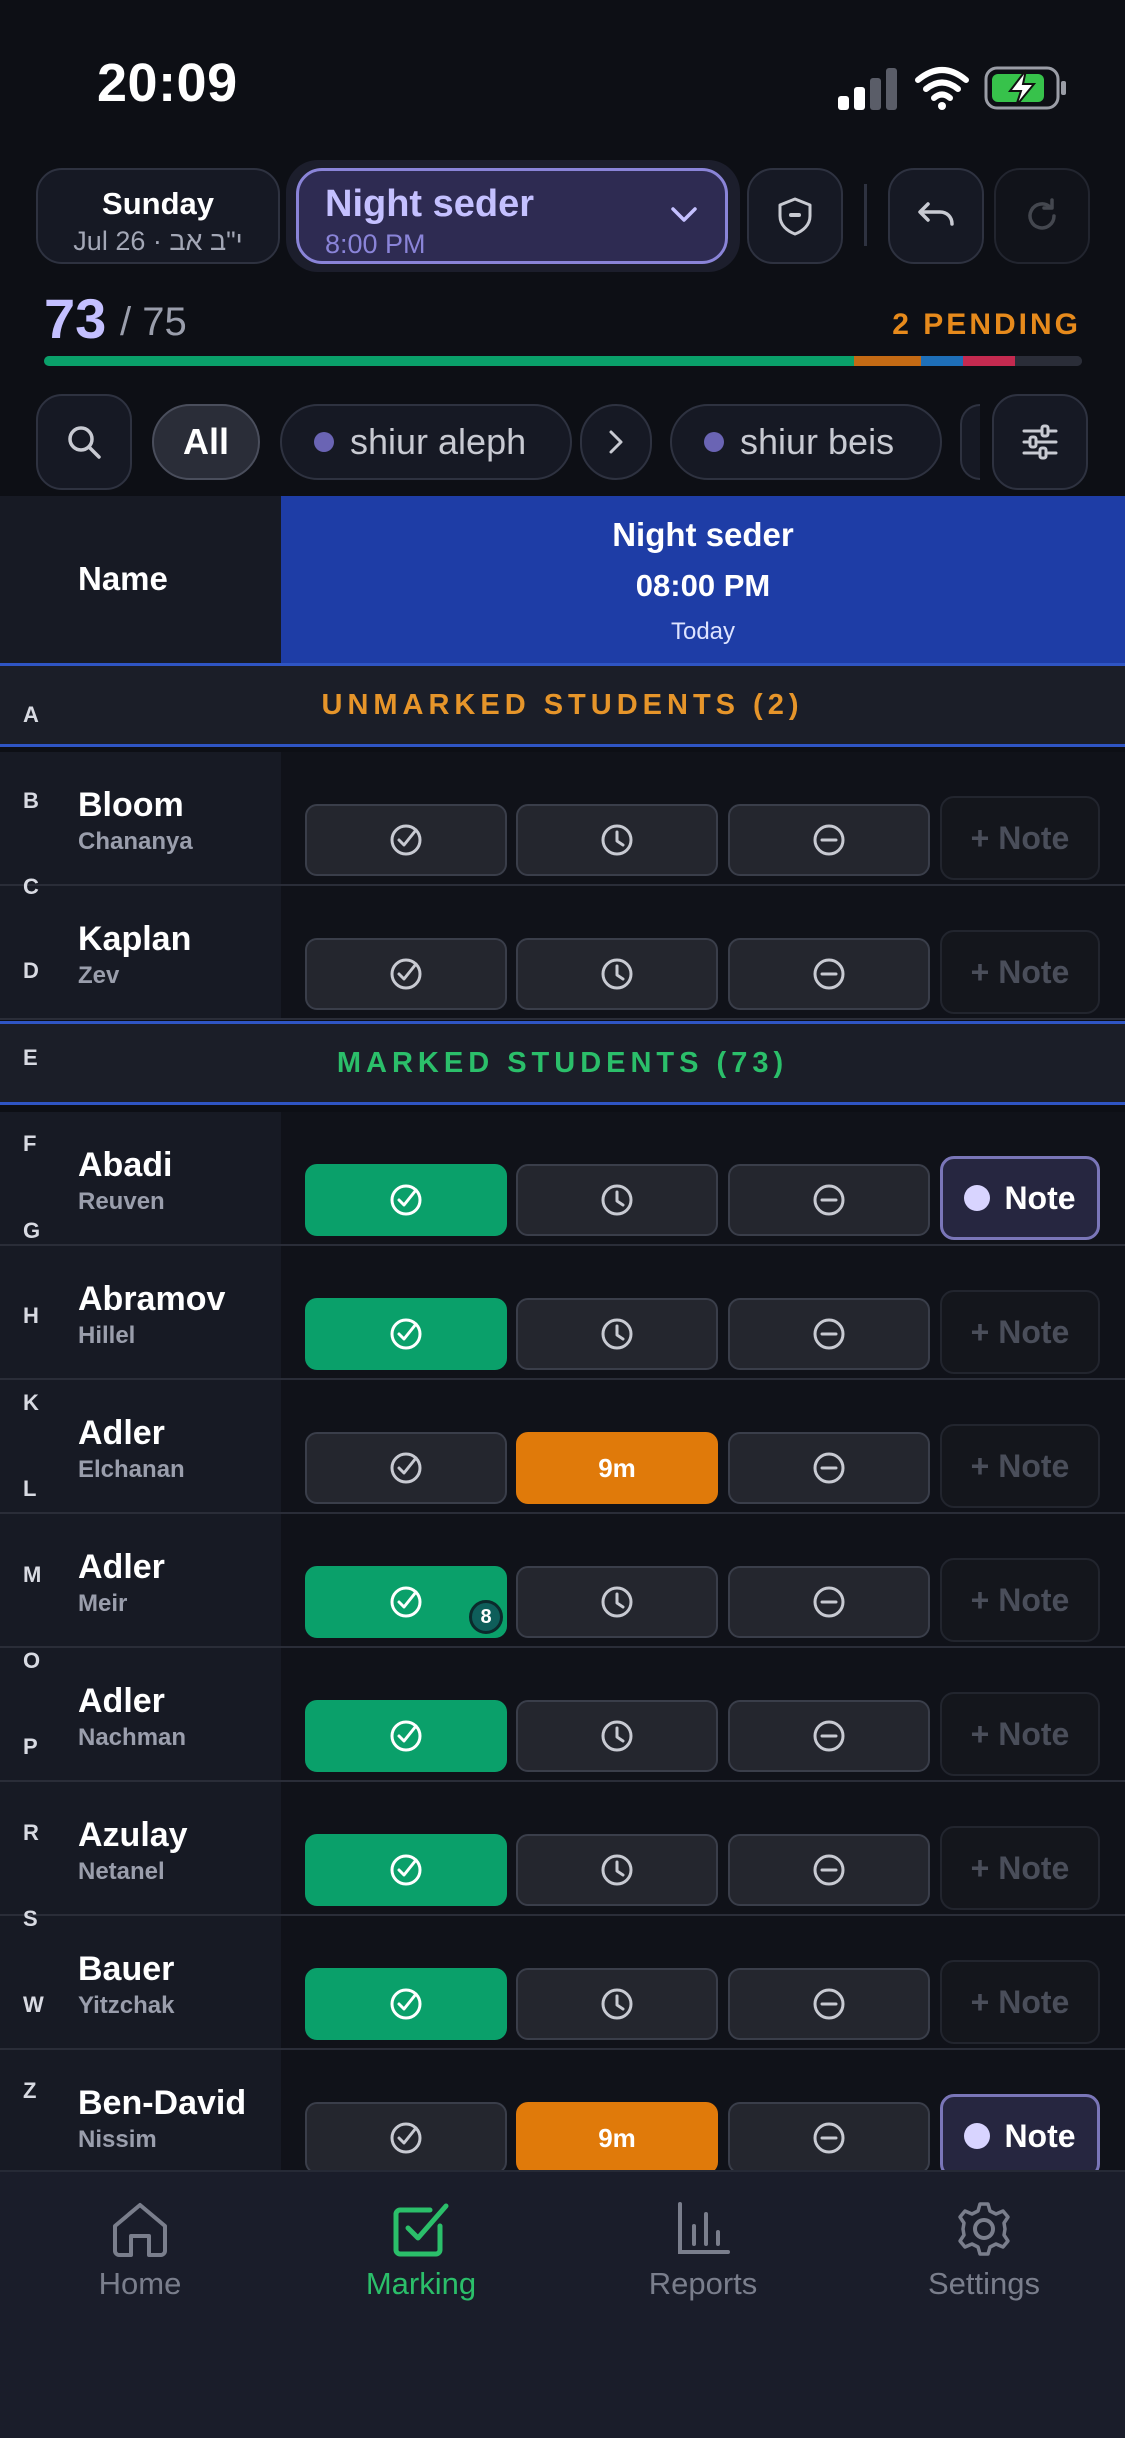  Describe the element at coordinates (140, 1848) in the screenshot. I see `student-name-cell: Azulay Netanel` at that location.